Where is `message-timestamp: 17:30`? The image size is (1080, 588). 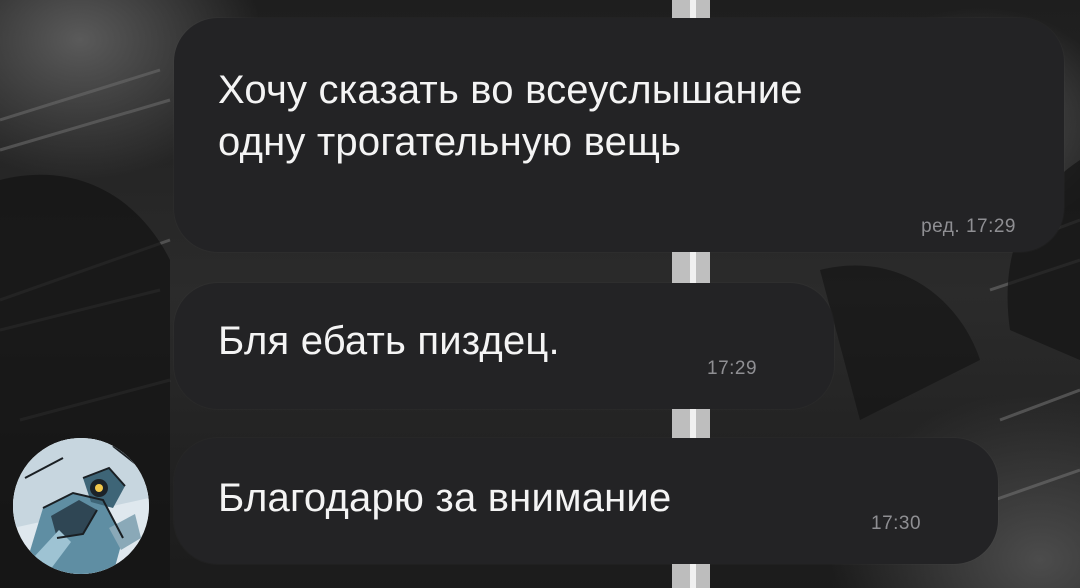 message-timestamp: 17:30 is located at coordinates (896, 523).